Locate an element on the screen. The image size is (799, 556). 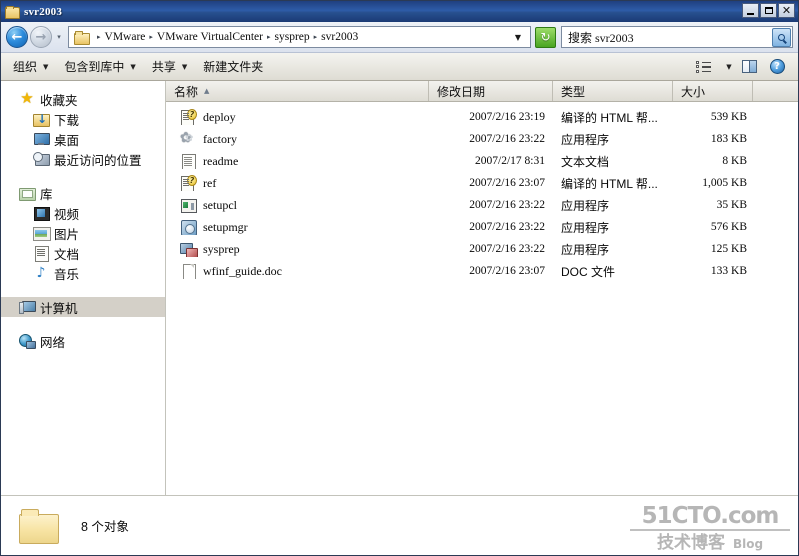
sidebar-item-recent-places: 最近访问的位置 is located at coordinates (83, 159).